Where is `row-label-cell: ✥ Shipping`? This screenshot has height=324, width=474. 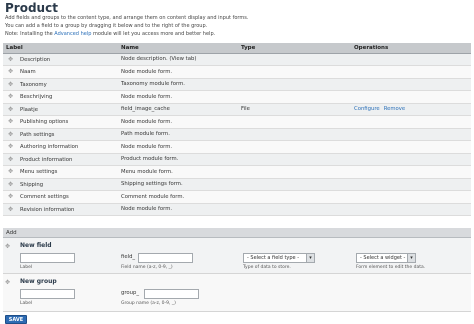 row-label-cell: ✥ Shipping is located at coordinates (60, 184).